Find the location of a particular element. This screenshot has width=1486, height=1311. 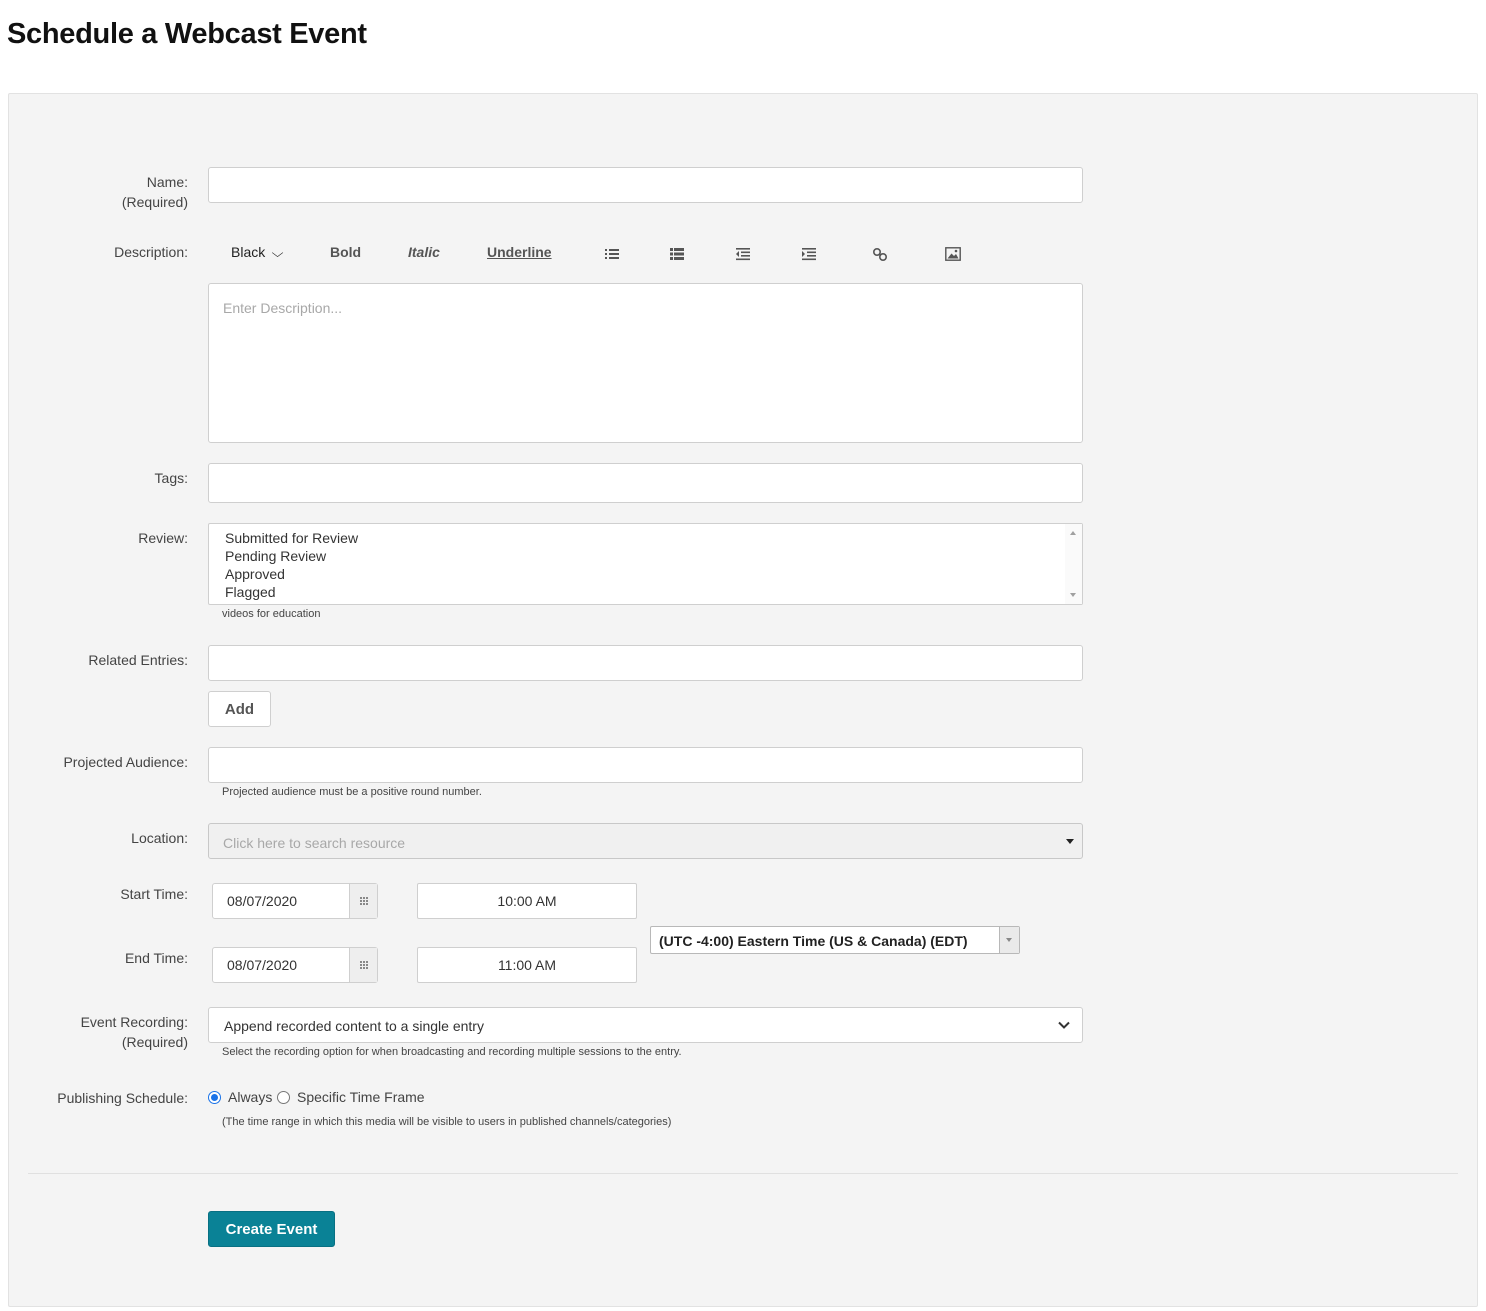

name-input is located at coordinates (645, 185).